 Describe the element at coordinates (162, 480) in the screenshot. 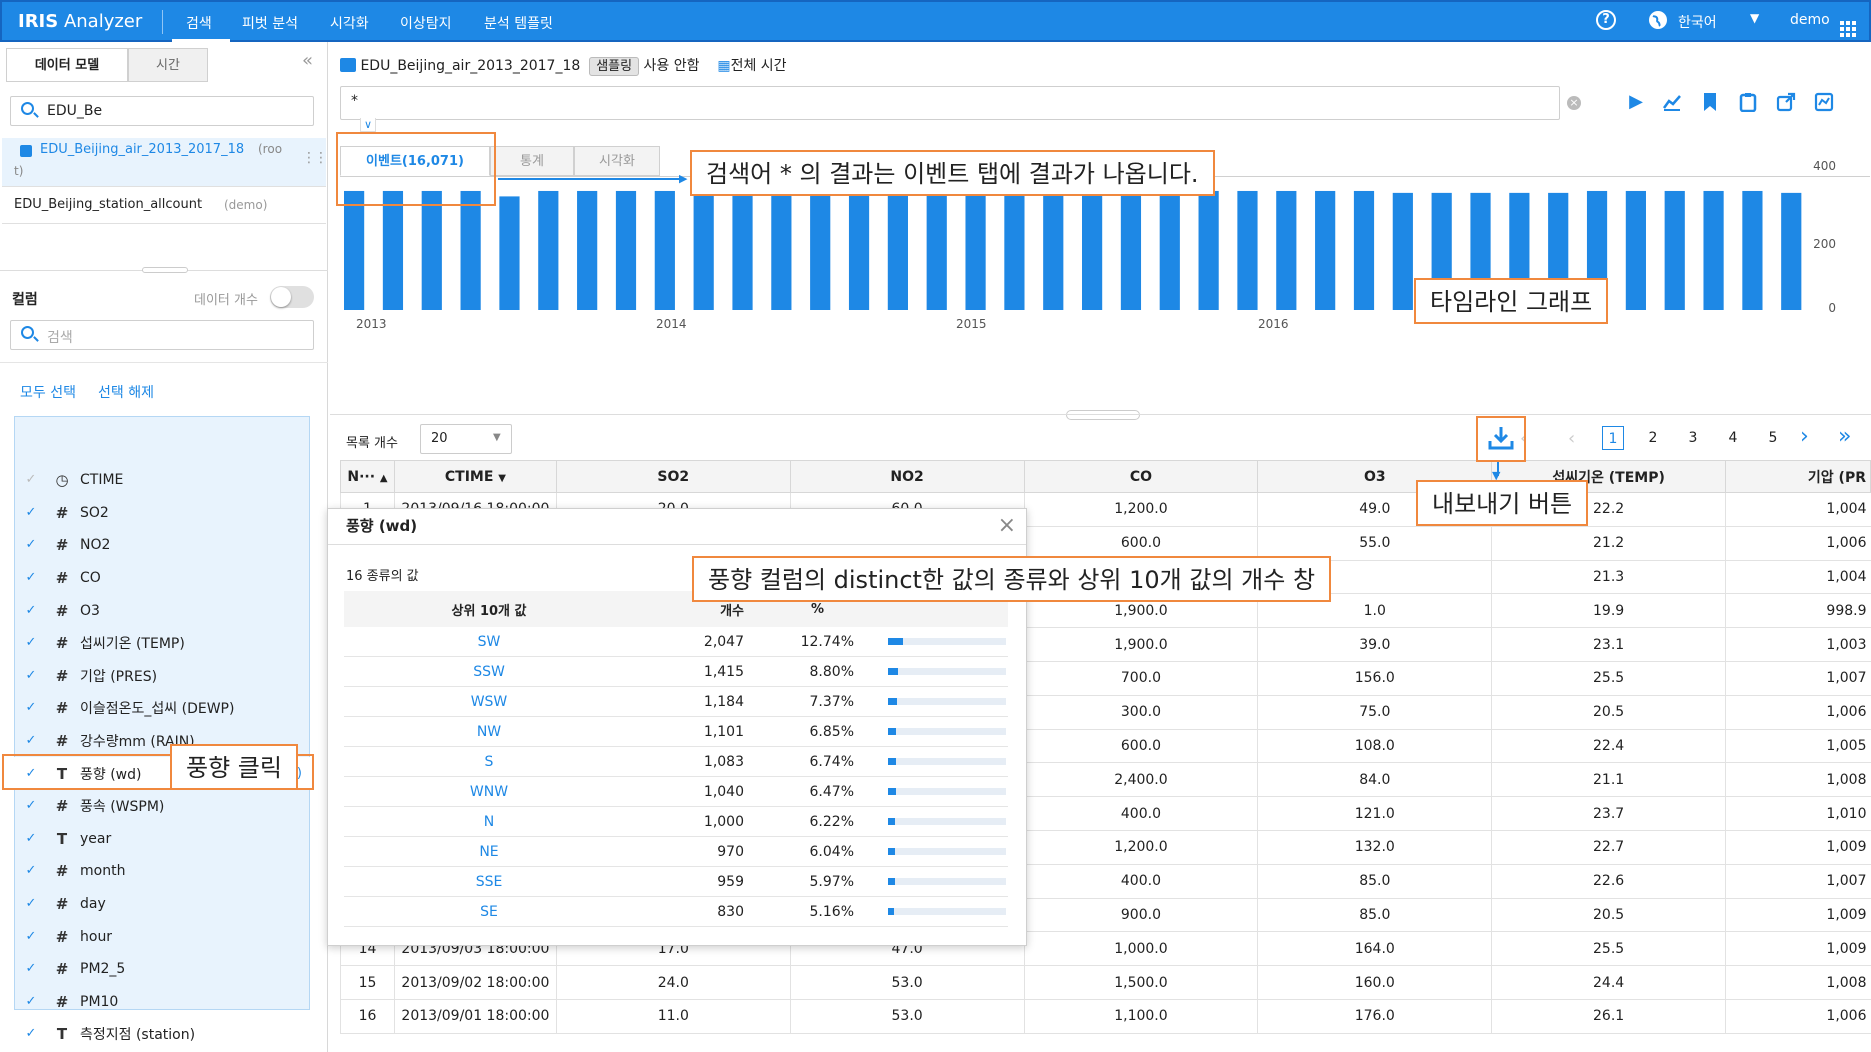

I see `column-item: ✓ ◷ CTIME` at that location.